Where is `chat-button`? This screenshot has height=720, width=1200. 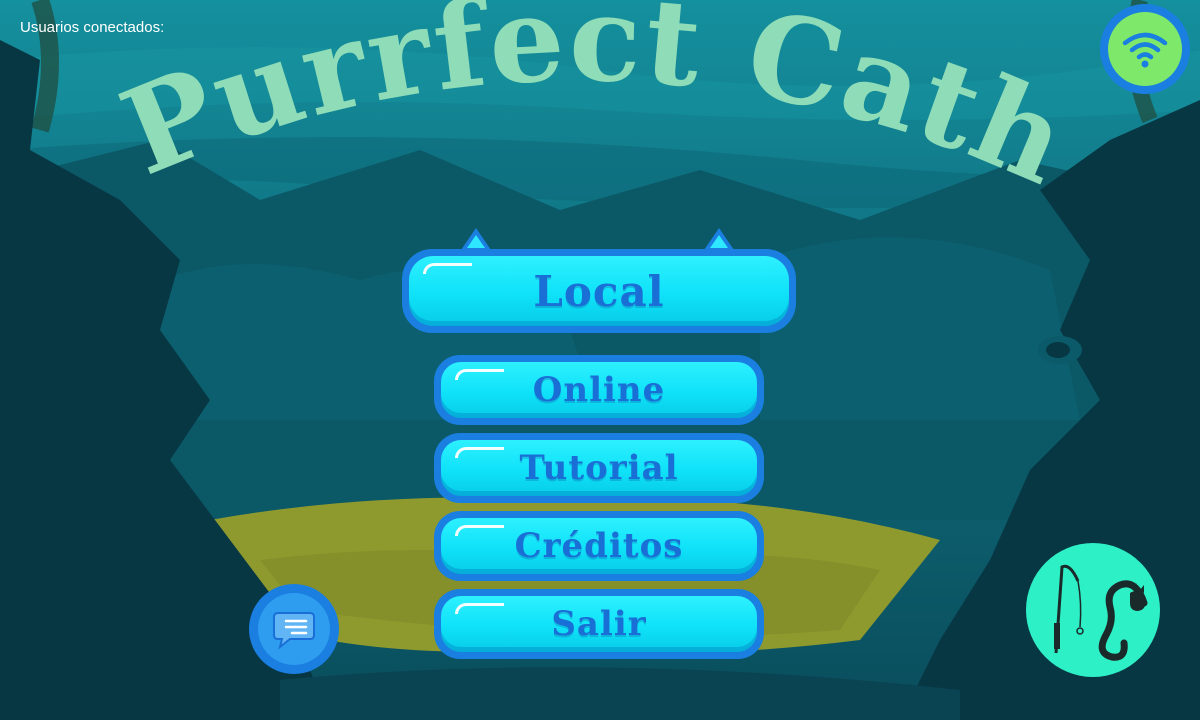
chat-button is located at coordinates (294, 629).